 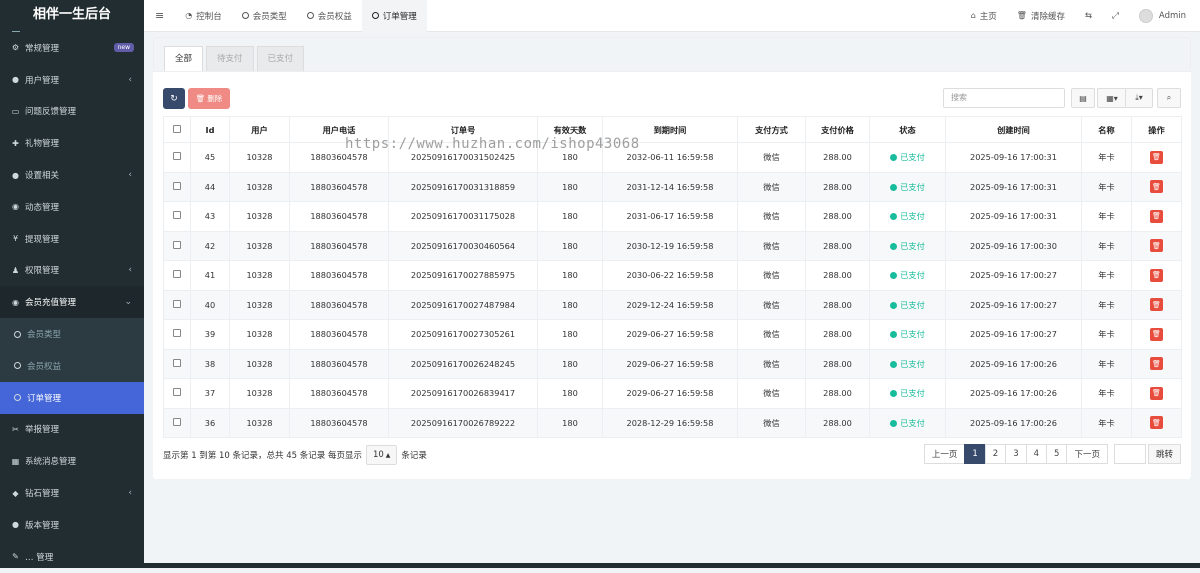 I want to click on cell-order: 20250916170027487984, so click(x=463, y=304).